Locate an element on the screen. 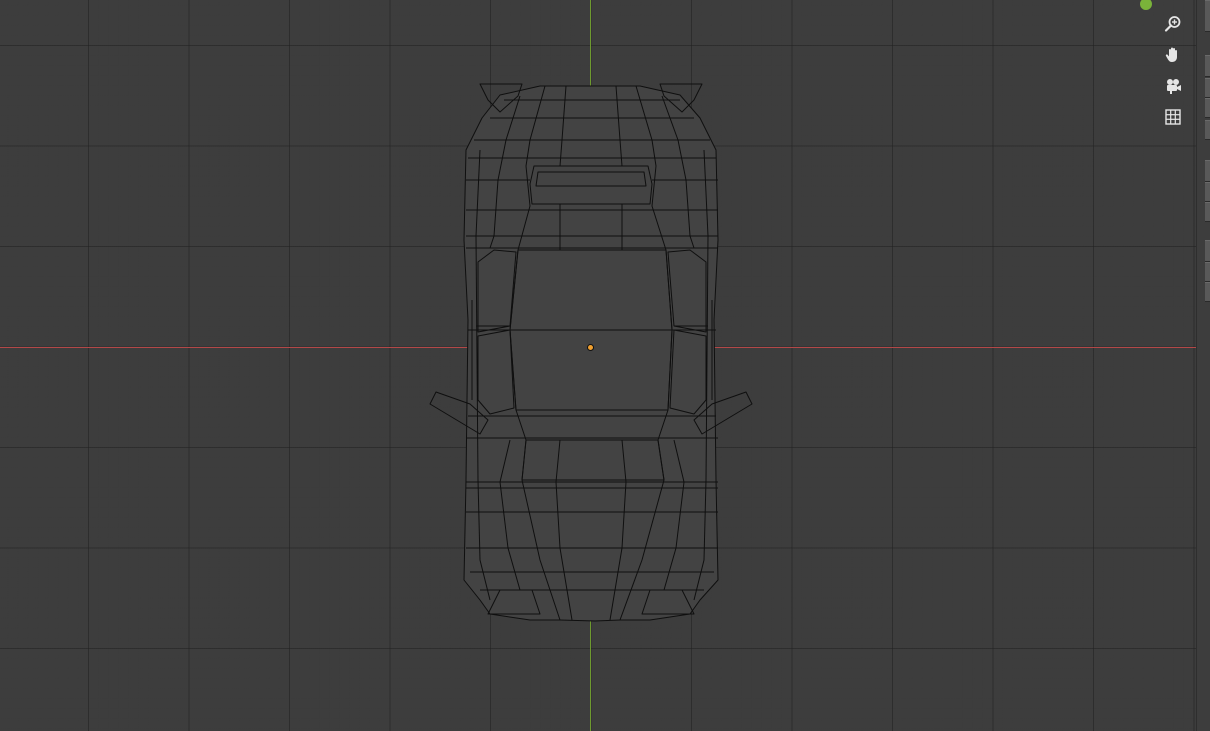 The image size is (1210, 731). pan-hand-icon is located at coordinates (1171, 54).